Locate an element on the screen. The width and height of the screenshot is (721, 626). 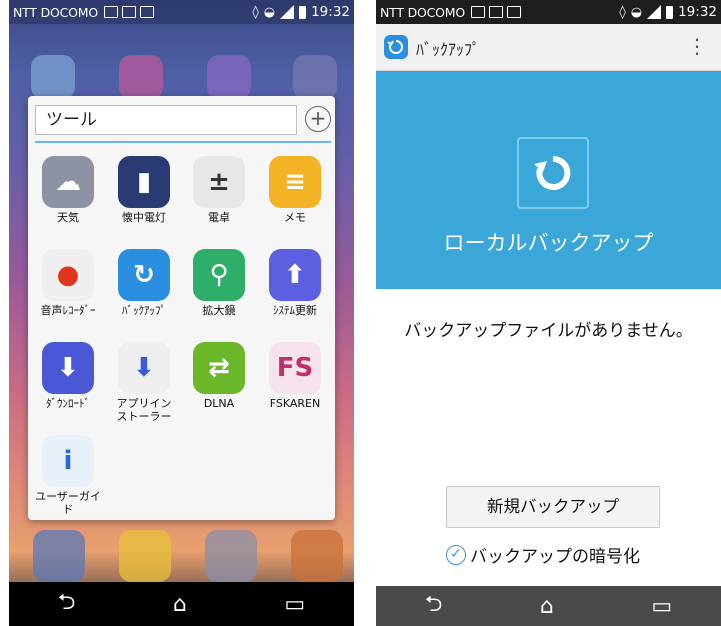
dock-google-folder-icon is located at coordinates (317, 556).